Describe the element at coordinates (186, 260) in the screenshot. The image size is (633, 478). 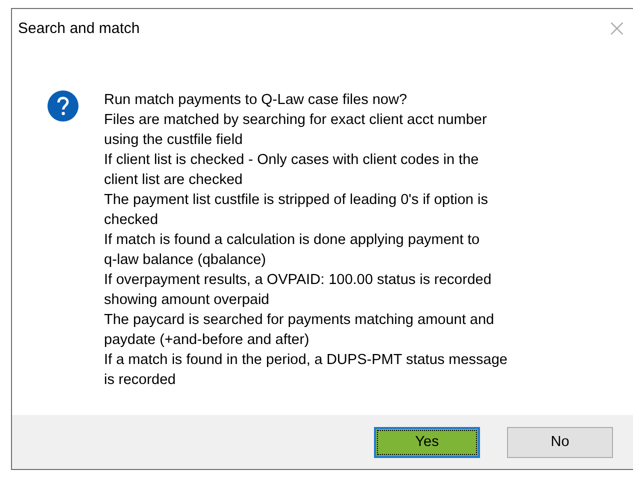
I see `message-line: q-law balance (qbalance)` at that location.